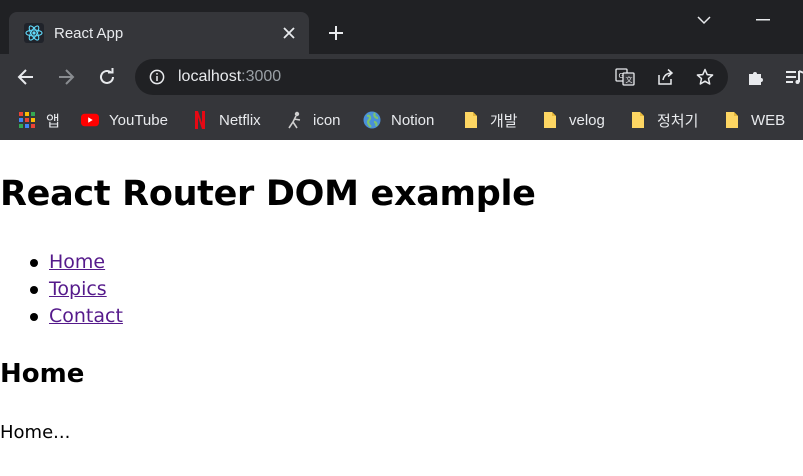 The width and height of the screenshot is (803, 476). What do you see at coordinates (200, 120) in the screenshot?
I see `netflix-icon` at bounding box center [200, 120].